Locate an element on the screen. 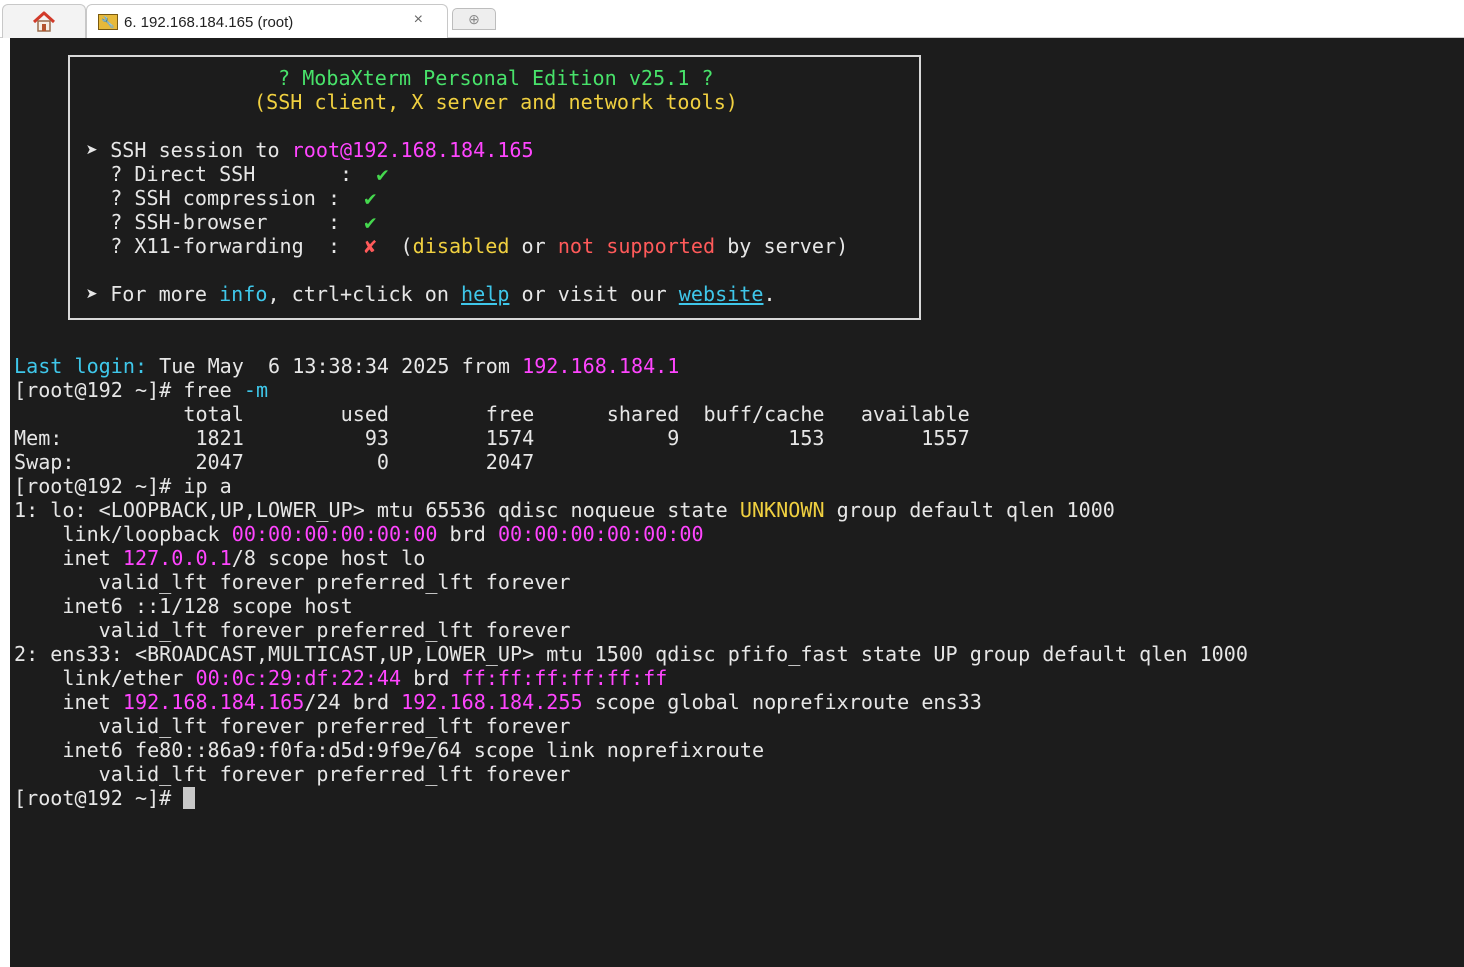 This screenshot has height=967, width=1464. more-prefix: ➤ For more is located at coordinates (153, 294).